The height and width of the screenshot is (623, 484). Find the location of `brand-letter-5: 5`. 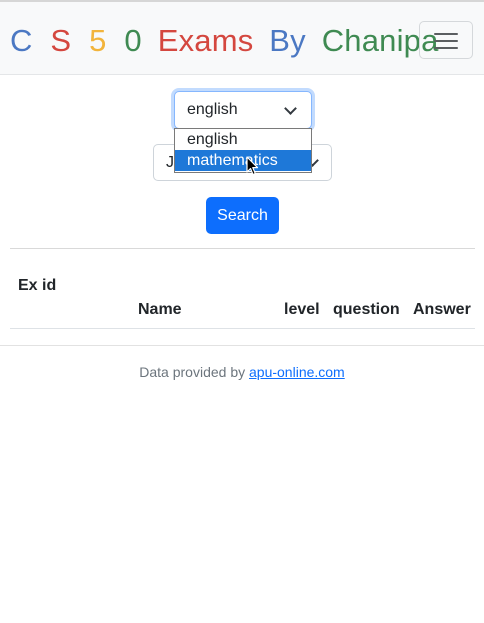

brand-letter-5: 5 is located at coordinates (98, 40).